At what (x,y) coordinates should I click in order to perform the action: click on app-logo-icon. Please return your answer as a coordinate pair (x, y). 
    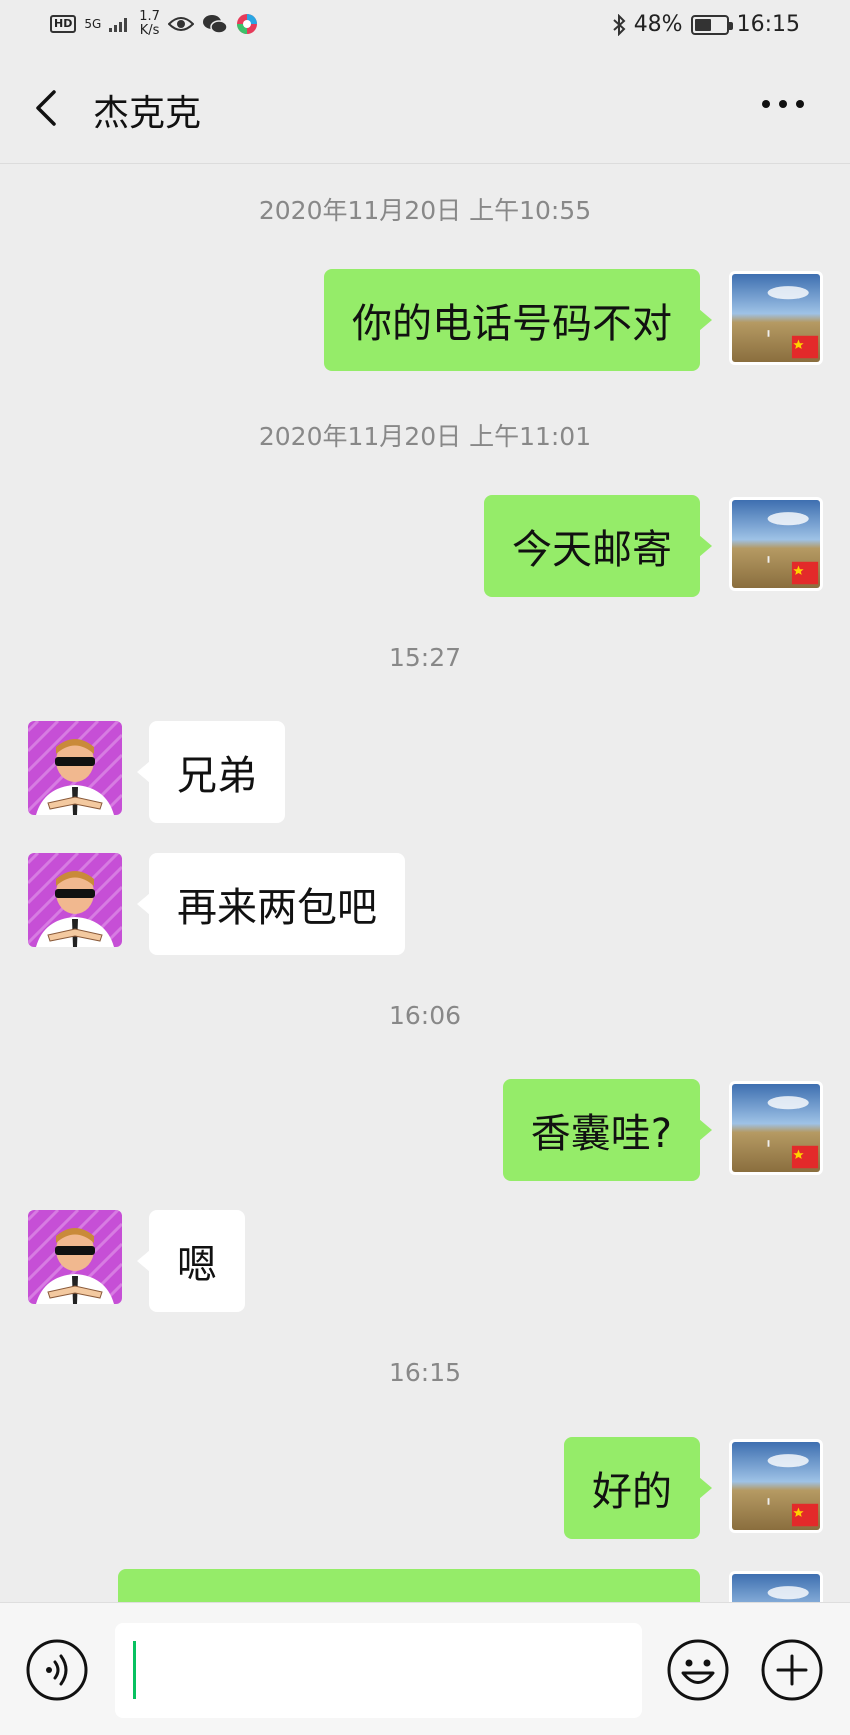
    Looking at the image, I should click on (246, 24).